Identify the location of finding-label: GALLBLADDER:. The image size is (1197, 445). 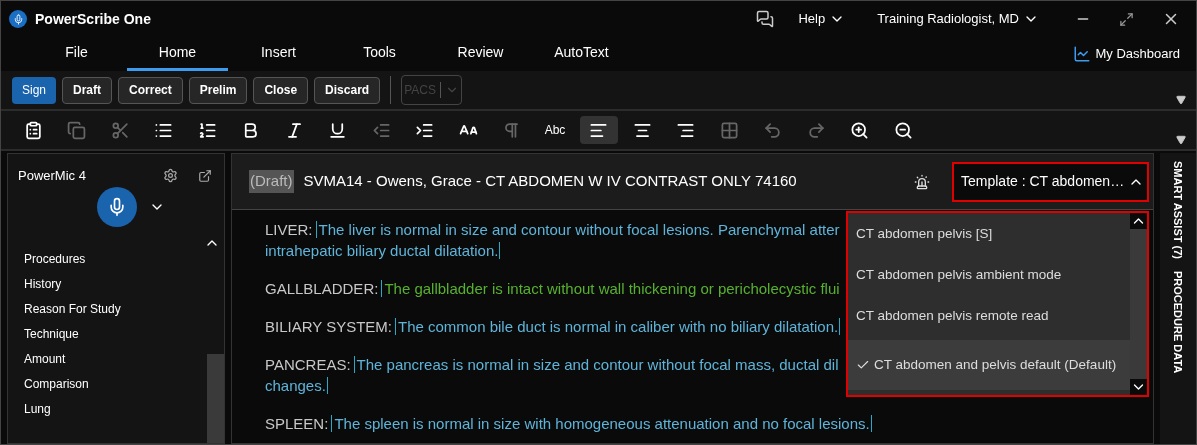
(322, 288).